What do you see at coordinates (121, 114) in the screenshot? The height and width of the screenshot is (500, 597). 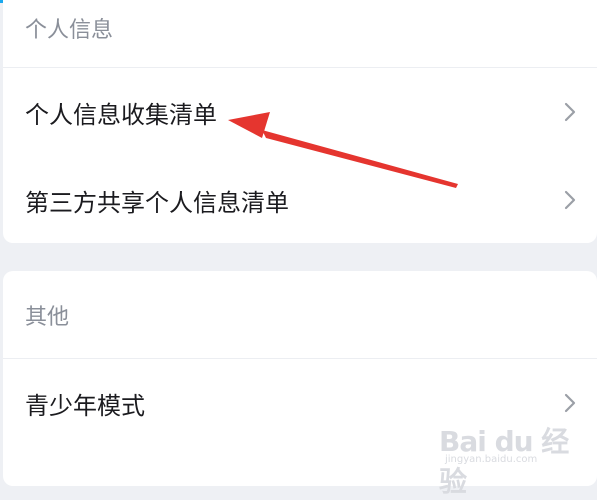 I see `row-label: 个人信息收集清单` at bounding box center [121, 114].